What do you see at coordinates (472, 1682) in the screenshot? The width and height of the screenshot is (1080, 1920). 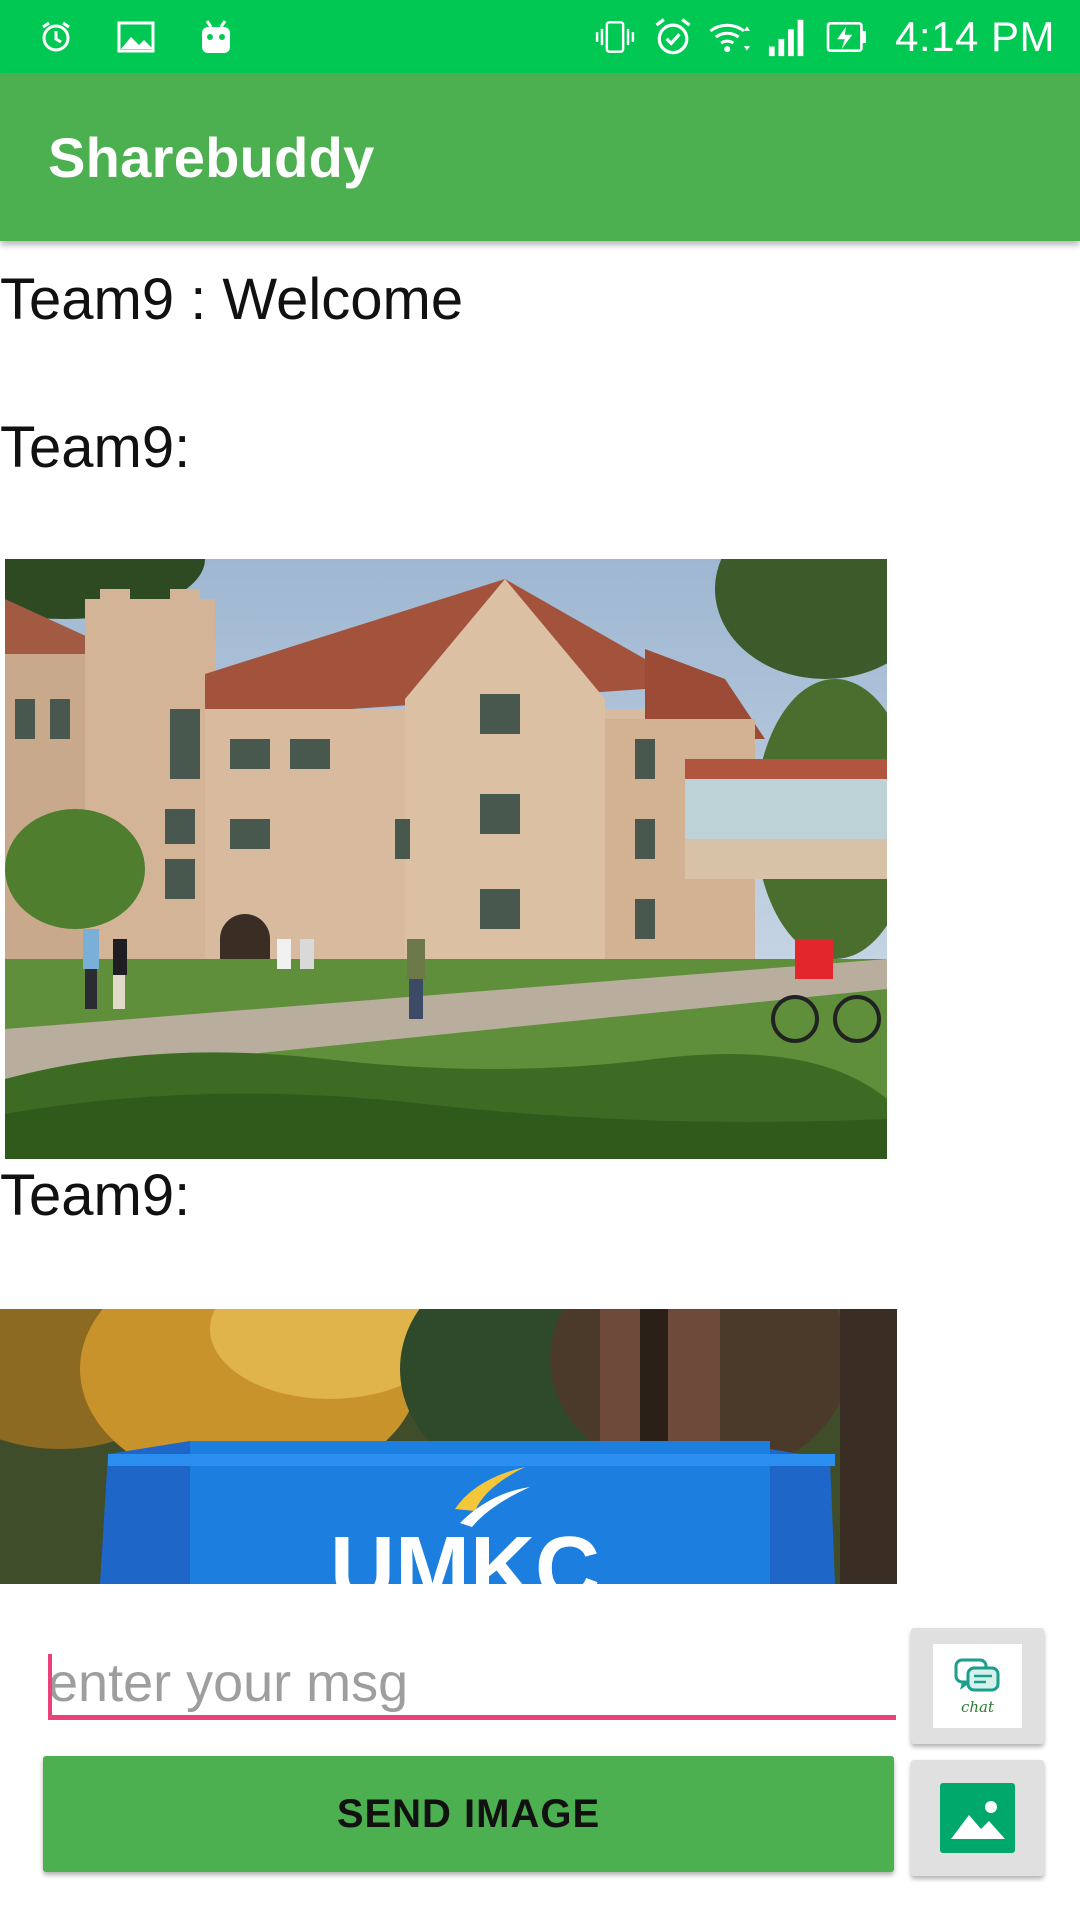 I see `message-input` at bounding box center [472, 1682].